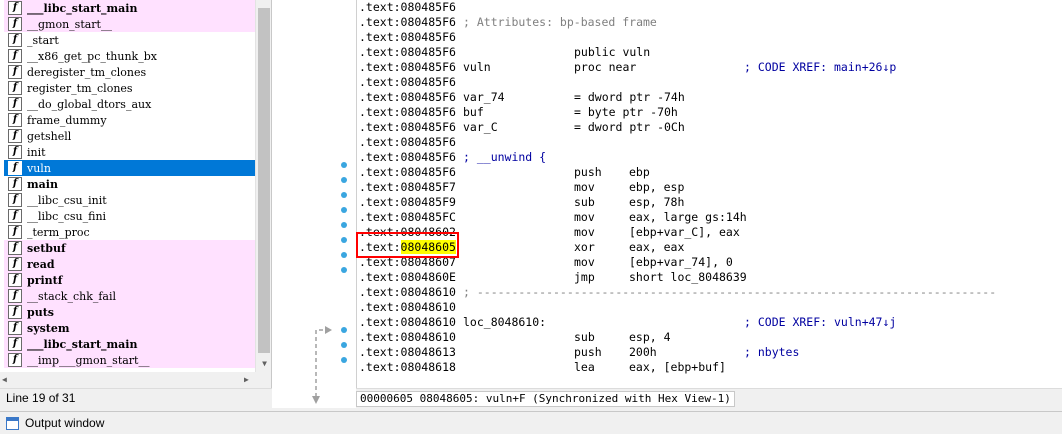 This screenshot has height=434, width=1062. I want to click on operand: eax, [ebp+buf], so click(677, 367).